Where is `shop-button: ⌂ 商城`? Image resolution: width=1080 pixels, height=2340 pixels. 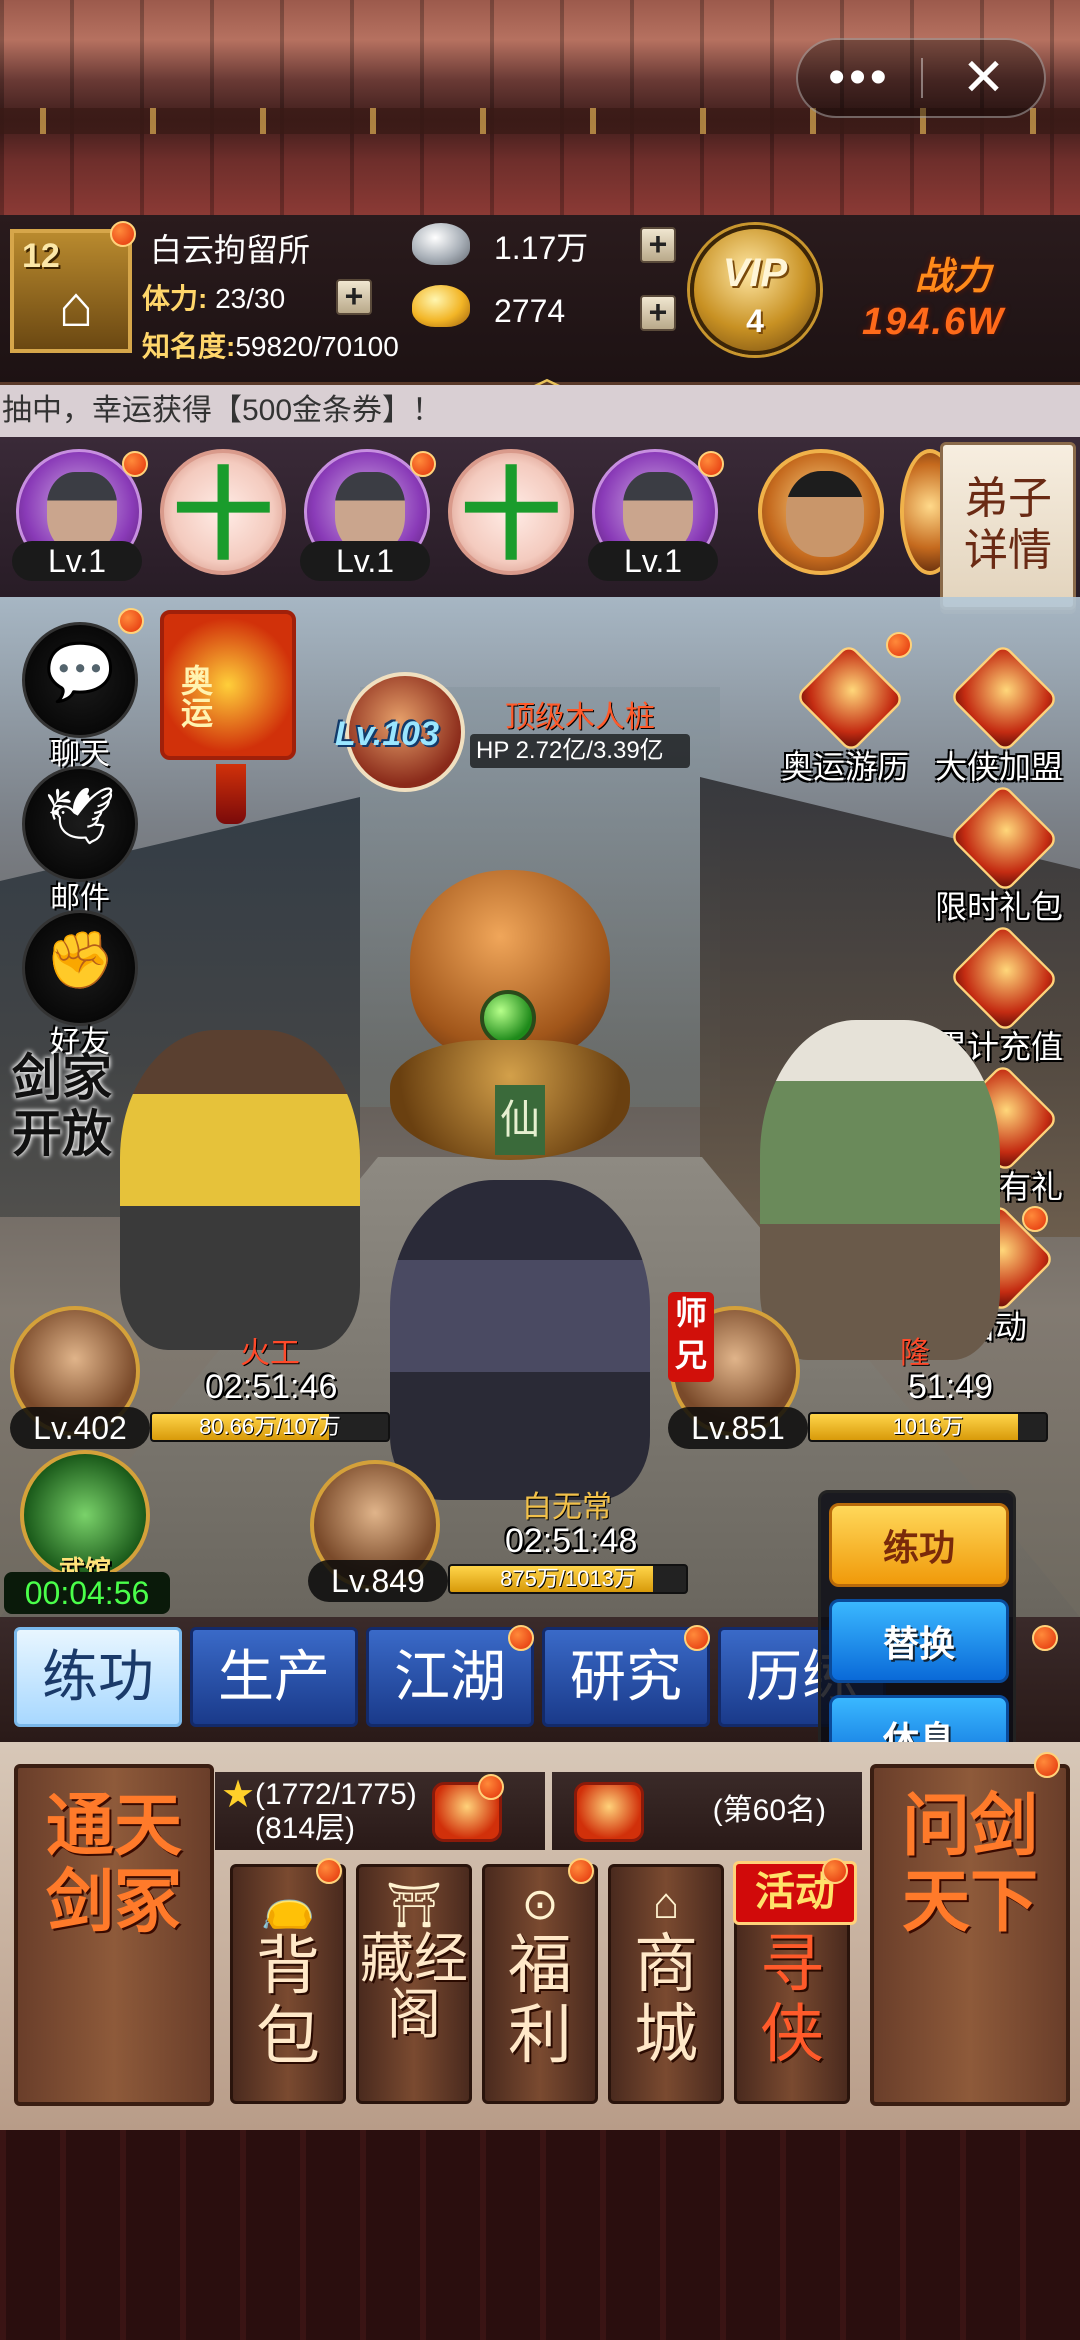 shop-button: ⌂ 商城 is located at coordinates (666, 1984).